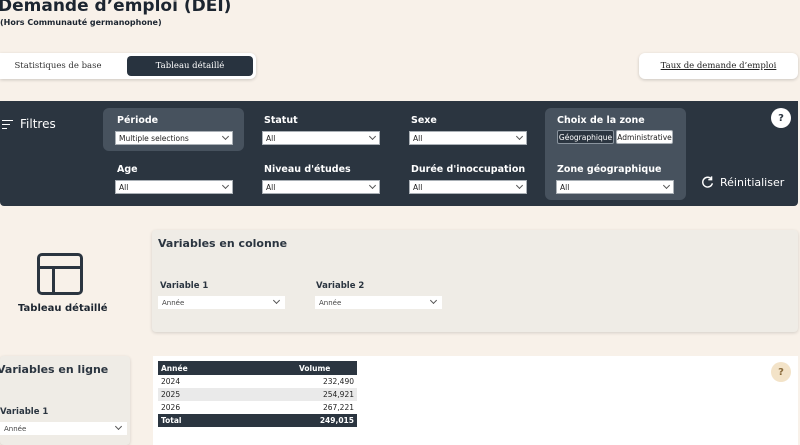 The width and height of the screenshot is (800, 445). Describe the element at coordinates (257, 381) in the screenshot. I see `table-row: 2024 232,490` at that location.